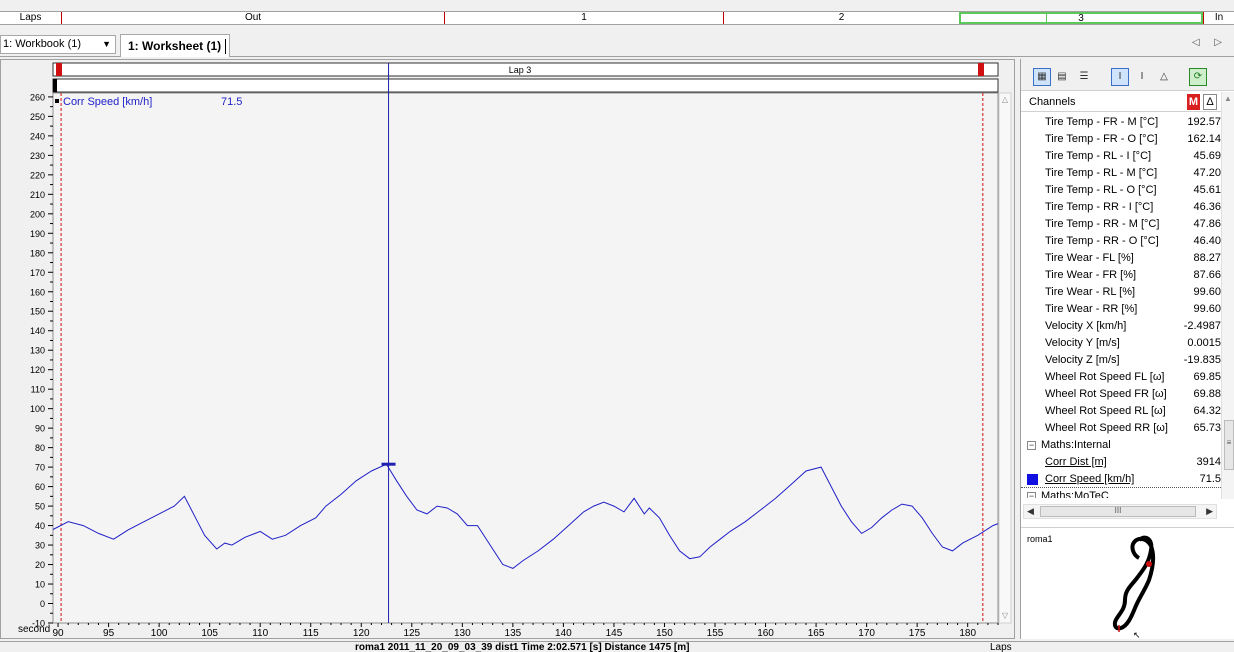 The image size is (1234, 652). I want to click on x-tick-label: 100, so click(159, 633).